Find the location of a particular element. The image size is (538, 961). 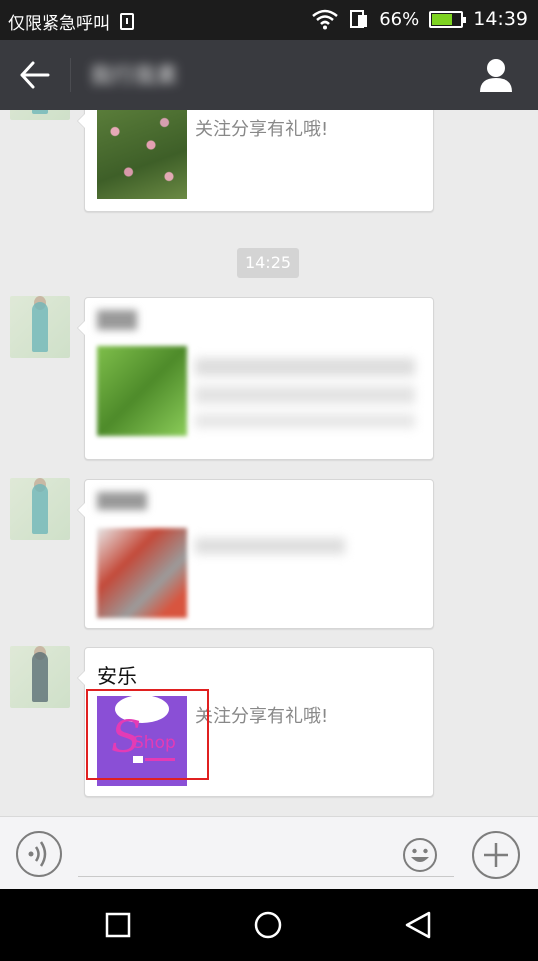

sender-name: 安乐 is located at coordinates (117, 676).